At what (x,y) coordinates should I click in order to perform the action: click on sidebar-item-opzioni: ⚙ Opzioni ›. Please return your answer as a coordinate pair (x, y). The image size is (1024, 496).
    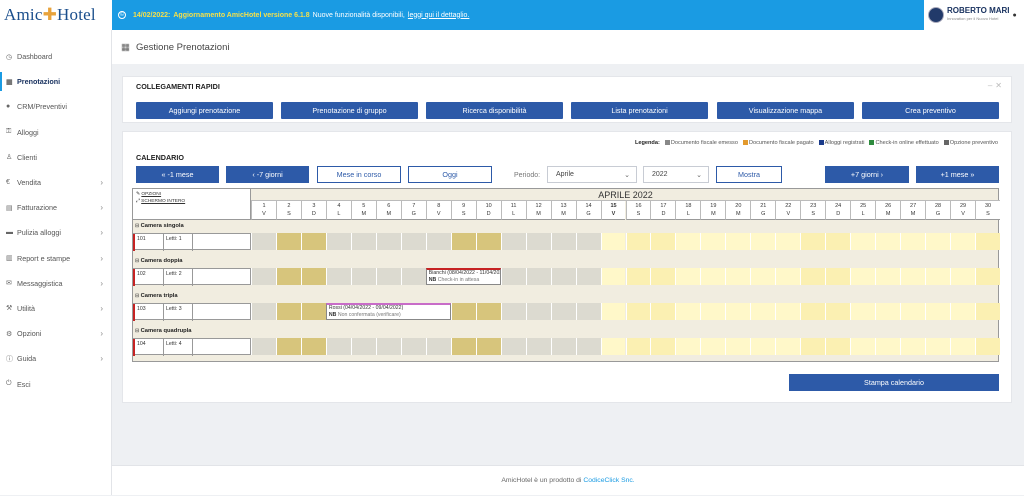
    Looking at the image, I should click on (55, 333).